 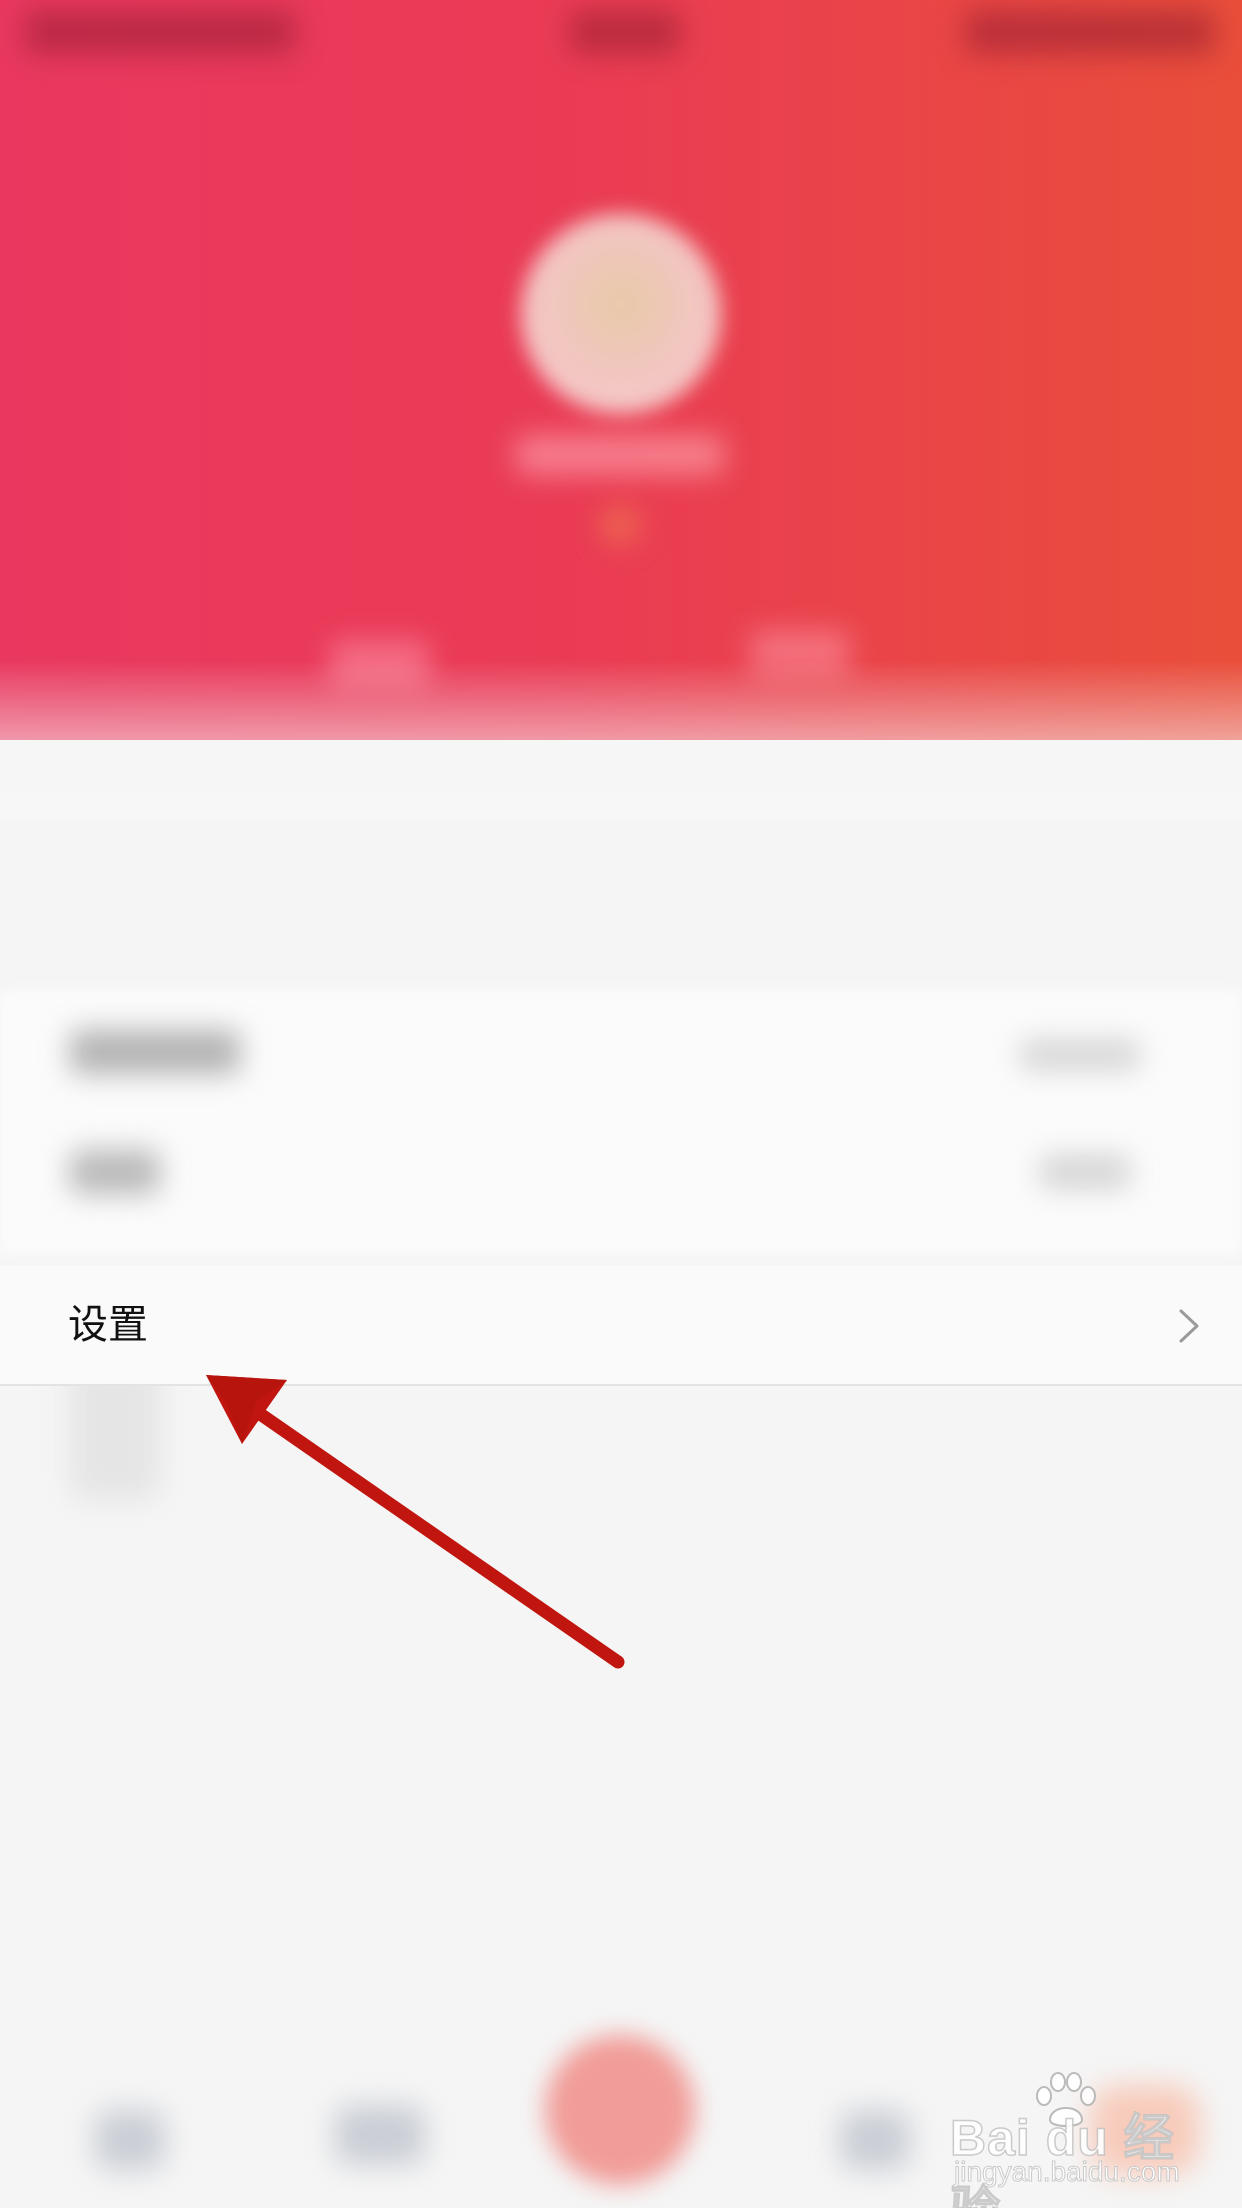 I want to click on settings-label: 设置, so click(x=108, y=1325).